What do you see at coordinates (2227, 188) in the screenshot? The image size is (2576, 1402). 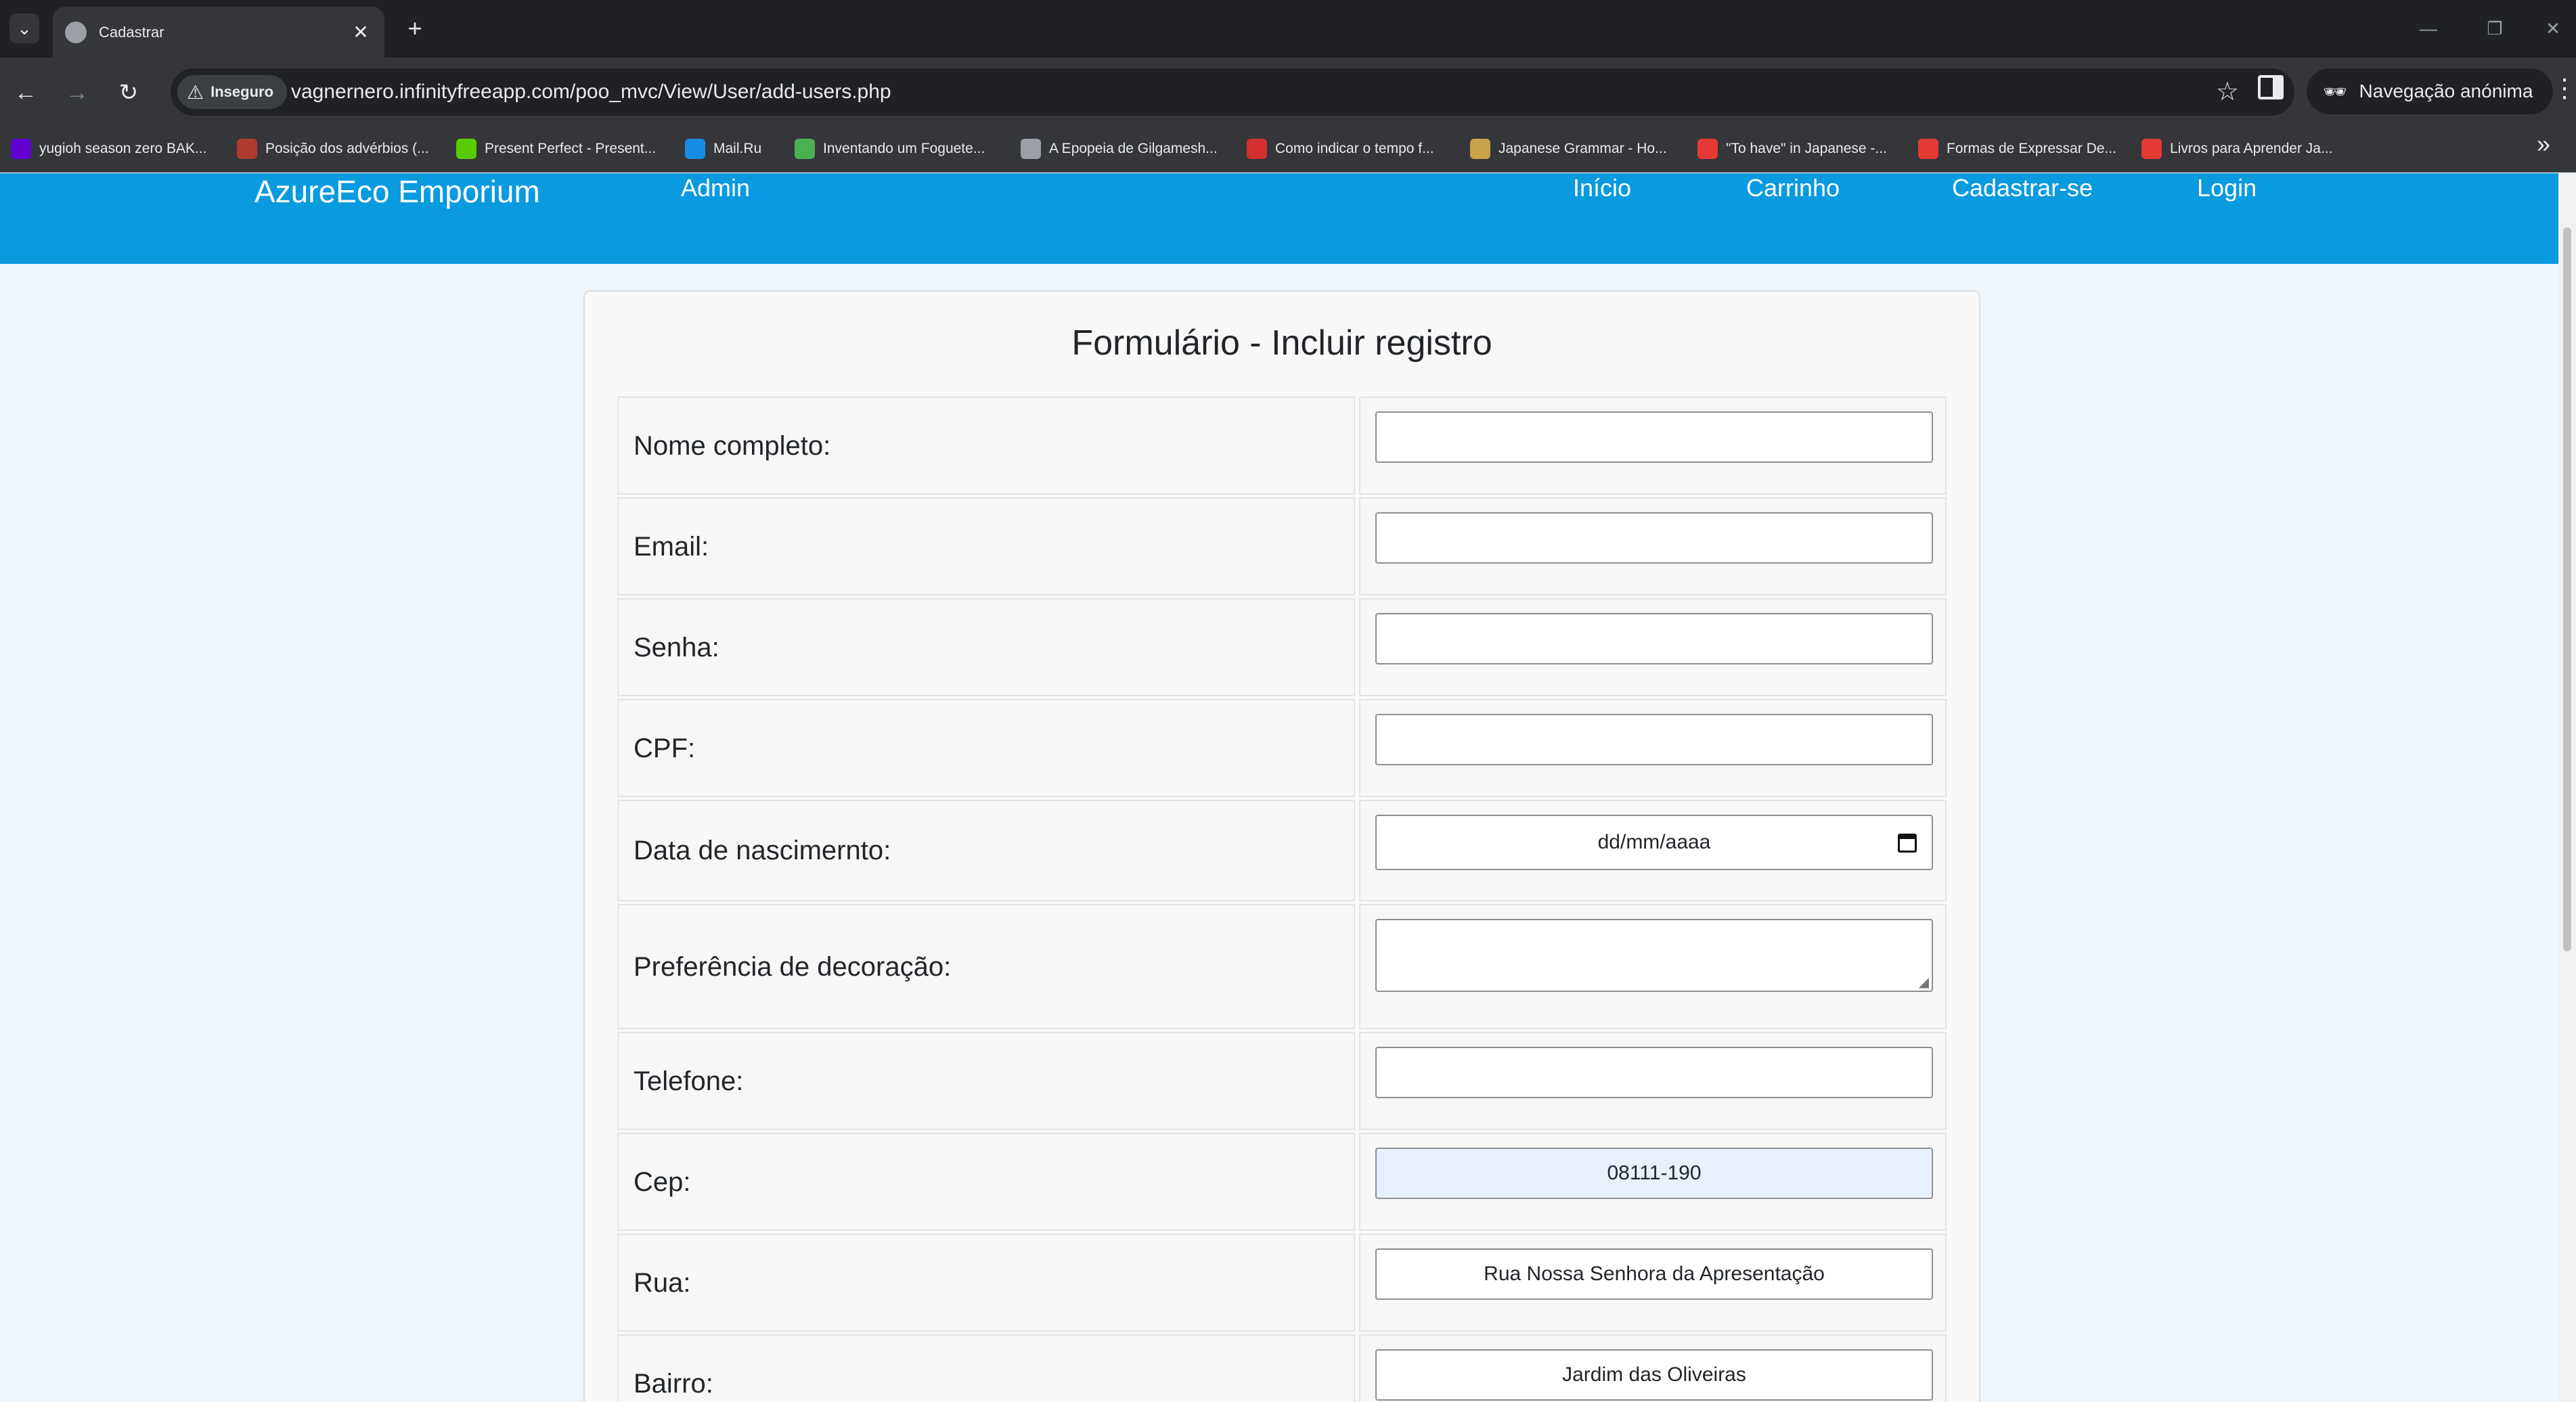 I see `nav-link-login: Login` at bounding box center [2227, 188].